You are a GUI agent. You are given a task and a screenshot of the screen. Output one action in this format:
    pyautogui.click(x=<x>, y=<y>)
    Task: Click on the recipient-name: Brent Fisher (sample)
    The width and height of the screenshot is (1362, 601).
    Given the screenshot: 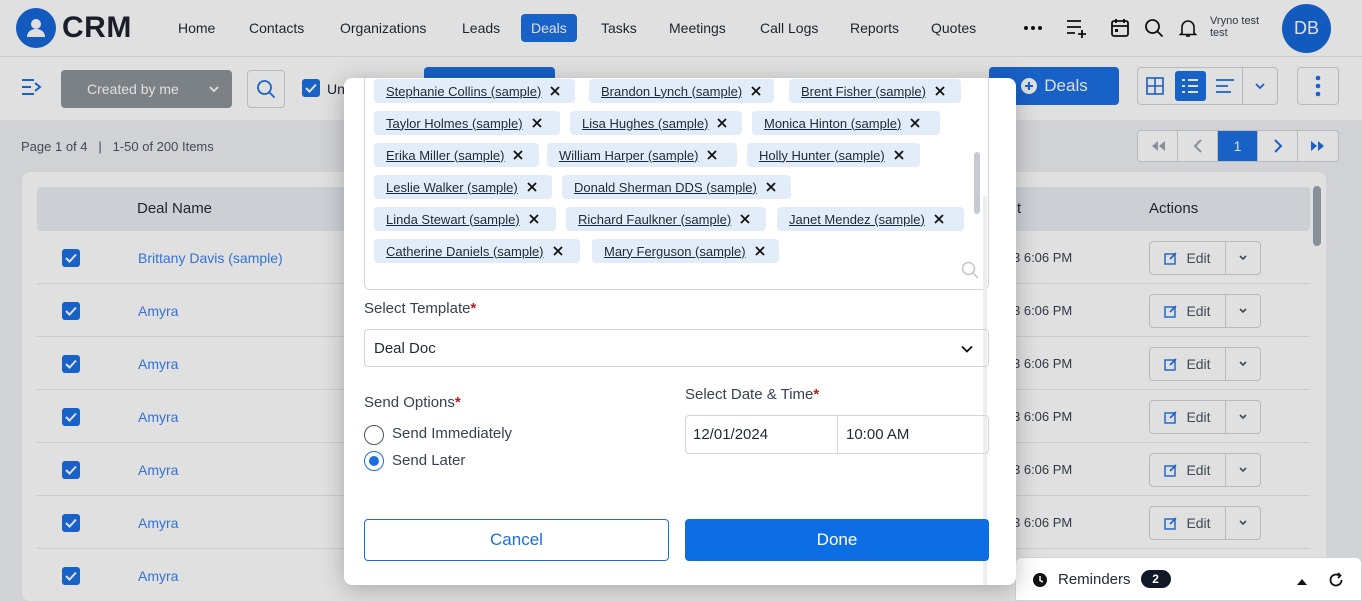 What is the action you would take?
    pyautogui.click(x=863, y=91)
    